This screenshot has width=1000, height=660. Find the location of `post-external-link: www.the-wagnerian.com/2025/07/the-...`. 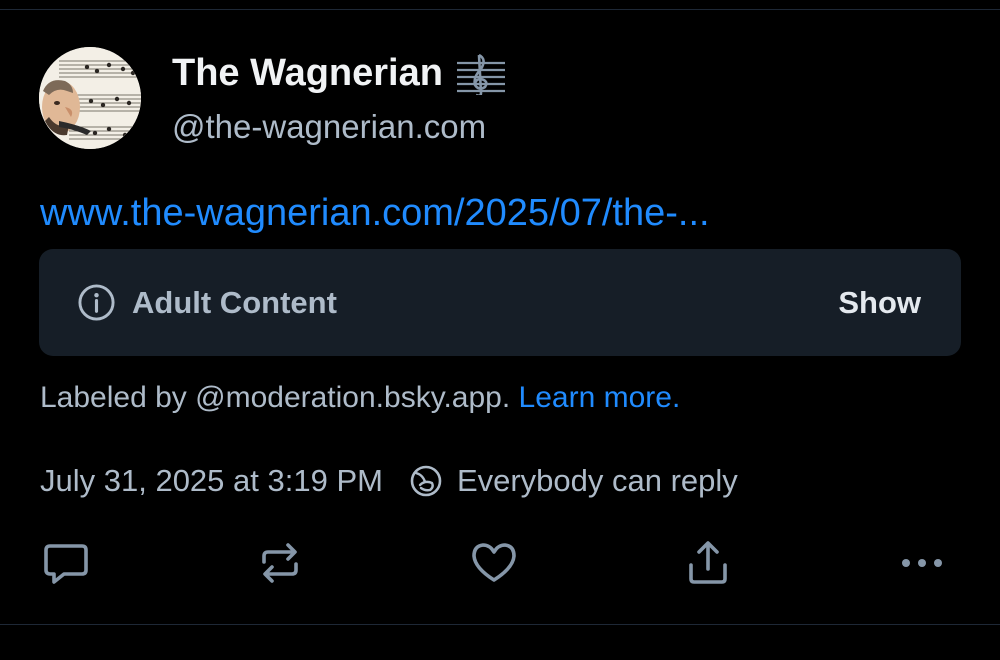

post-external-link: www.the-wagnerian.com/2025/07/the-... is located at coordinates (375, 213).